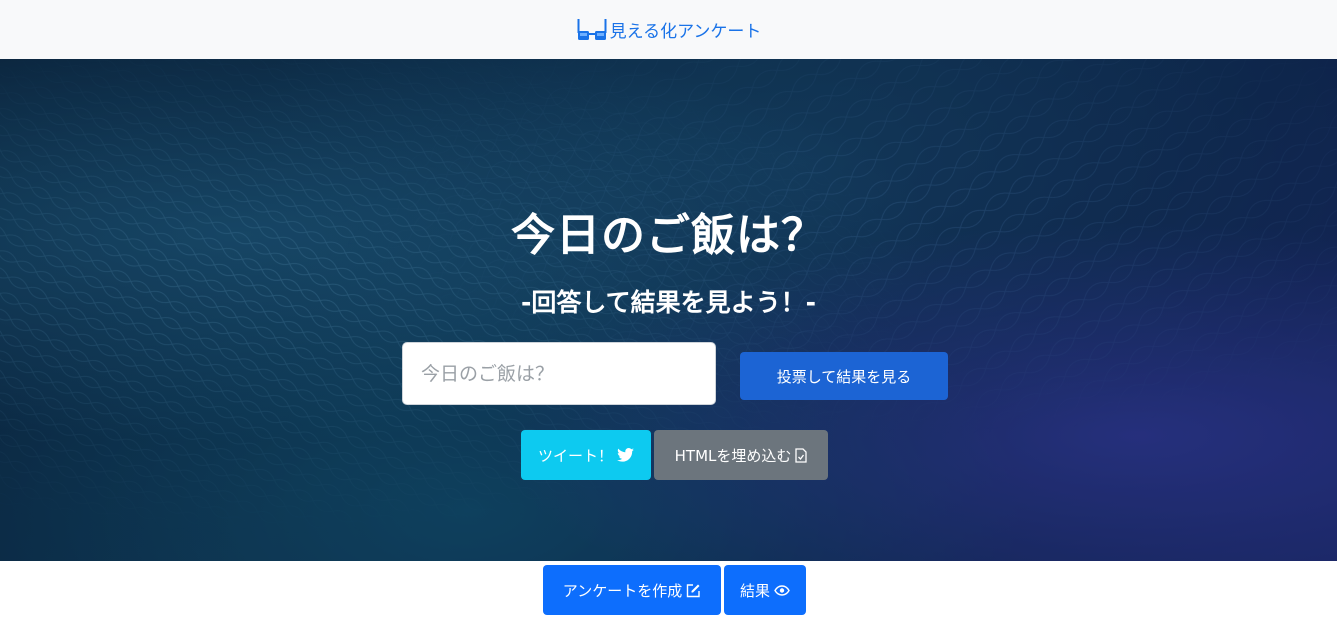  What do you see at coordinates (559, 373) in the screenshot?
I see `answer-input` at bounding box center [559, 373].